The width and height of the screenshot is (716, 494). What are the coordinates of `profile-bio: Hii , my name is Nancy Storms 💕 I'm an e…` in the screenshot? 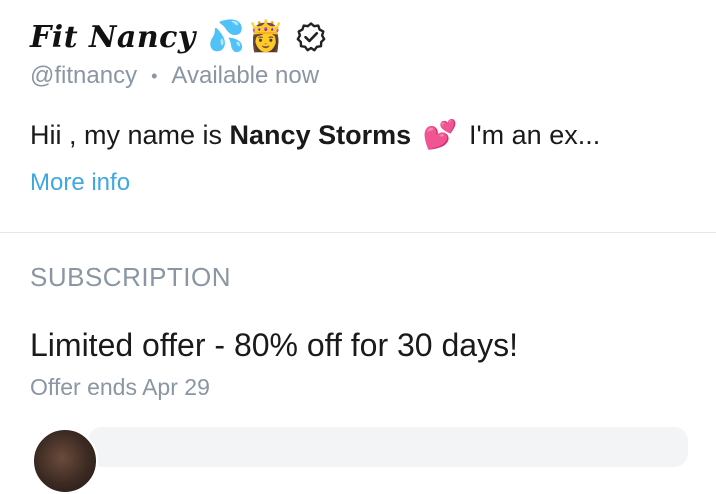 It's located at (363, 134).